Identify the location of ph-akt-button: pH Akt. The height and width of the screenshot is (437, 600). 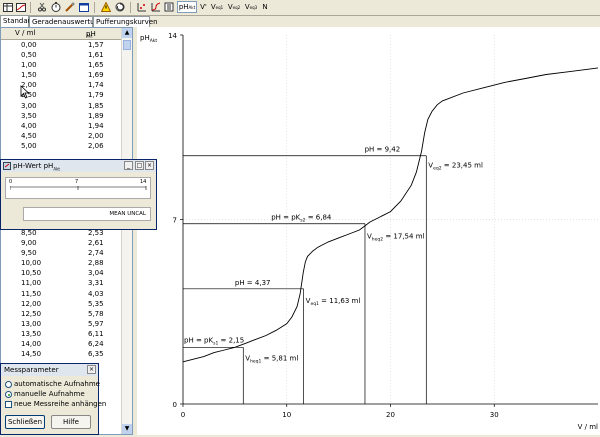
(187, 7).